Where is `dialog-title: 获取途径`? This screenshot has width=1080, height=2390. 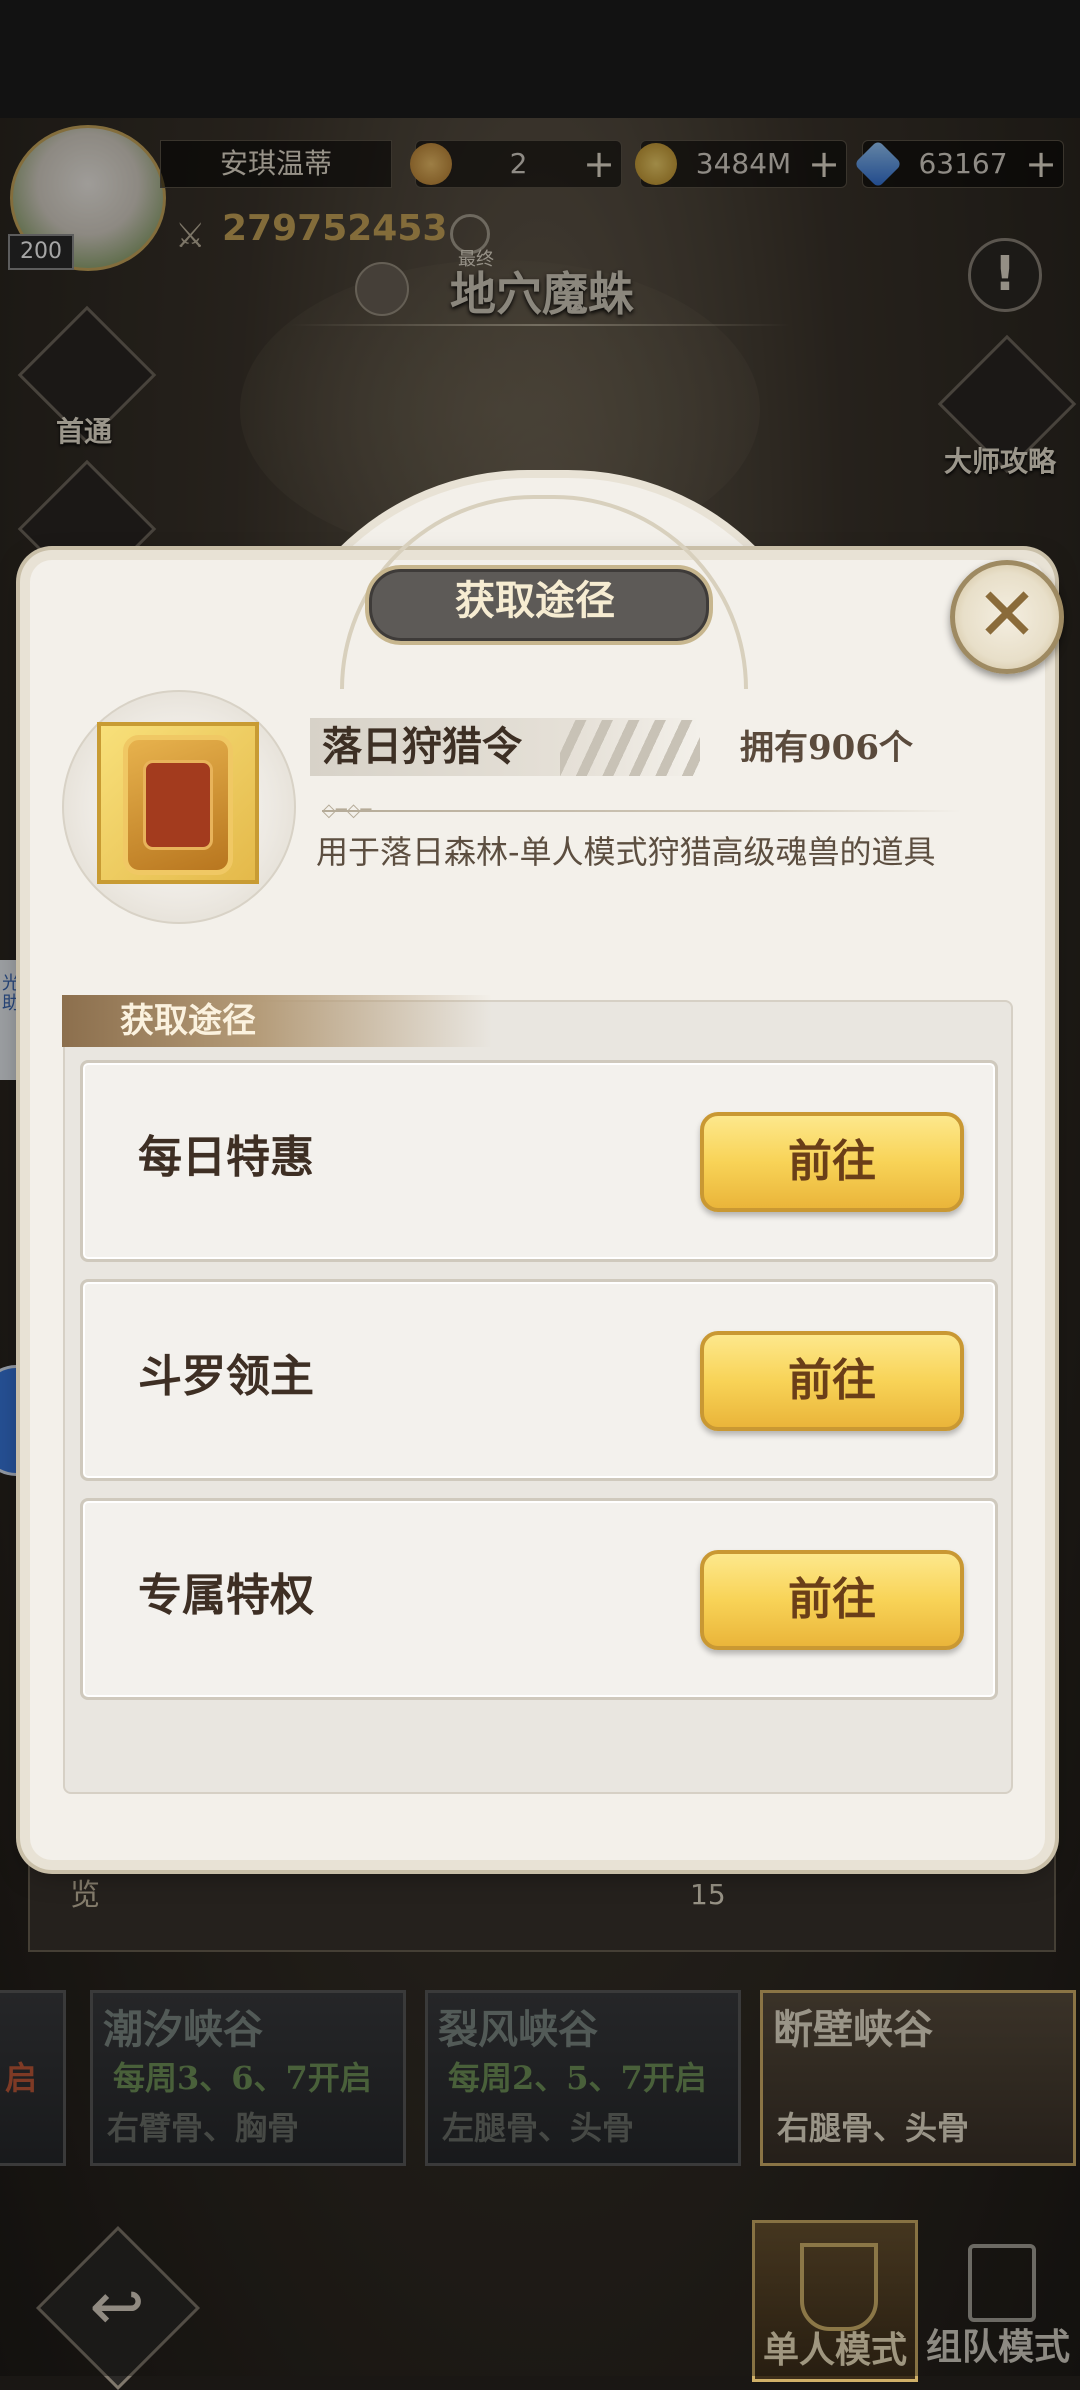
dialog-title: 获取途径 is located at coordinates (535, 600).